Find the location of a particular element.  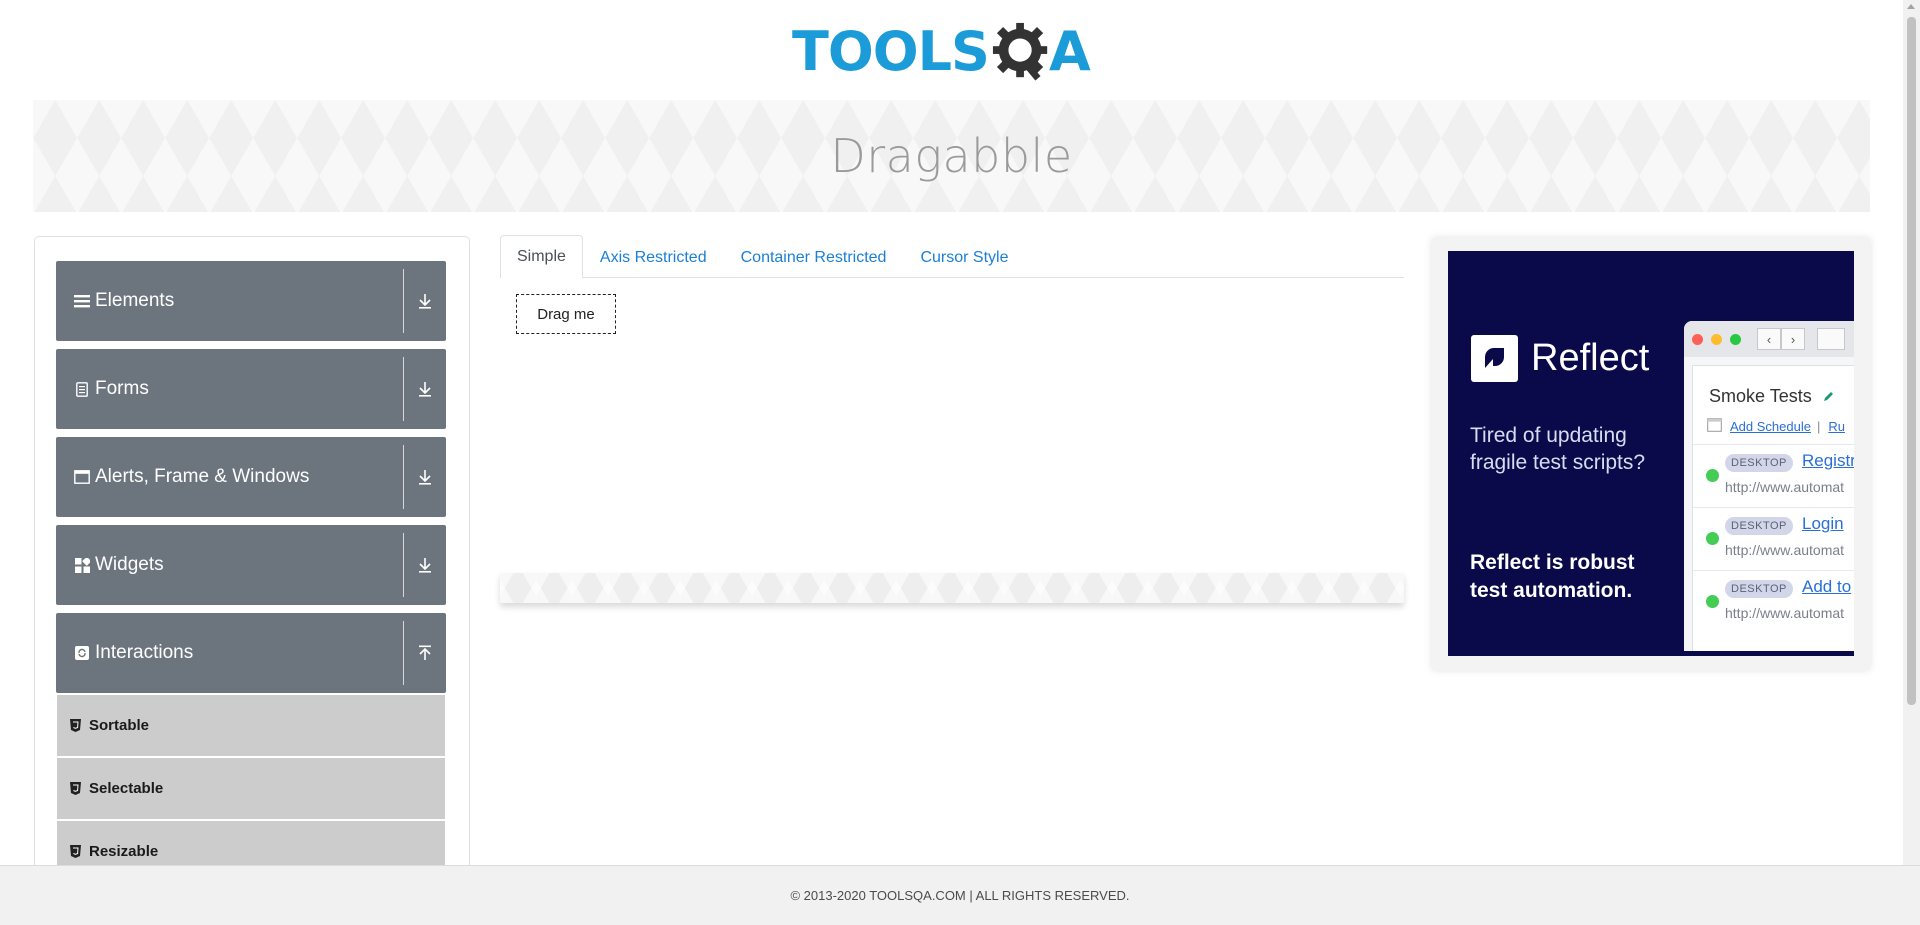

browser-titlebar: ‹ › is located at coordinates (1769, 339).